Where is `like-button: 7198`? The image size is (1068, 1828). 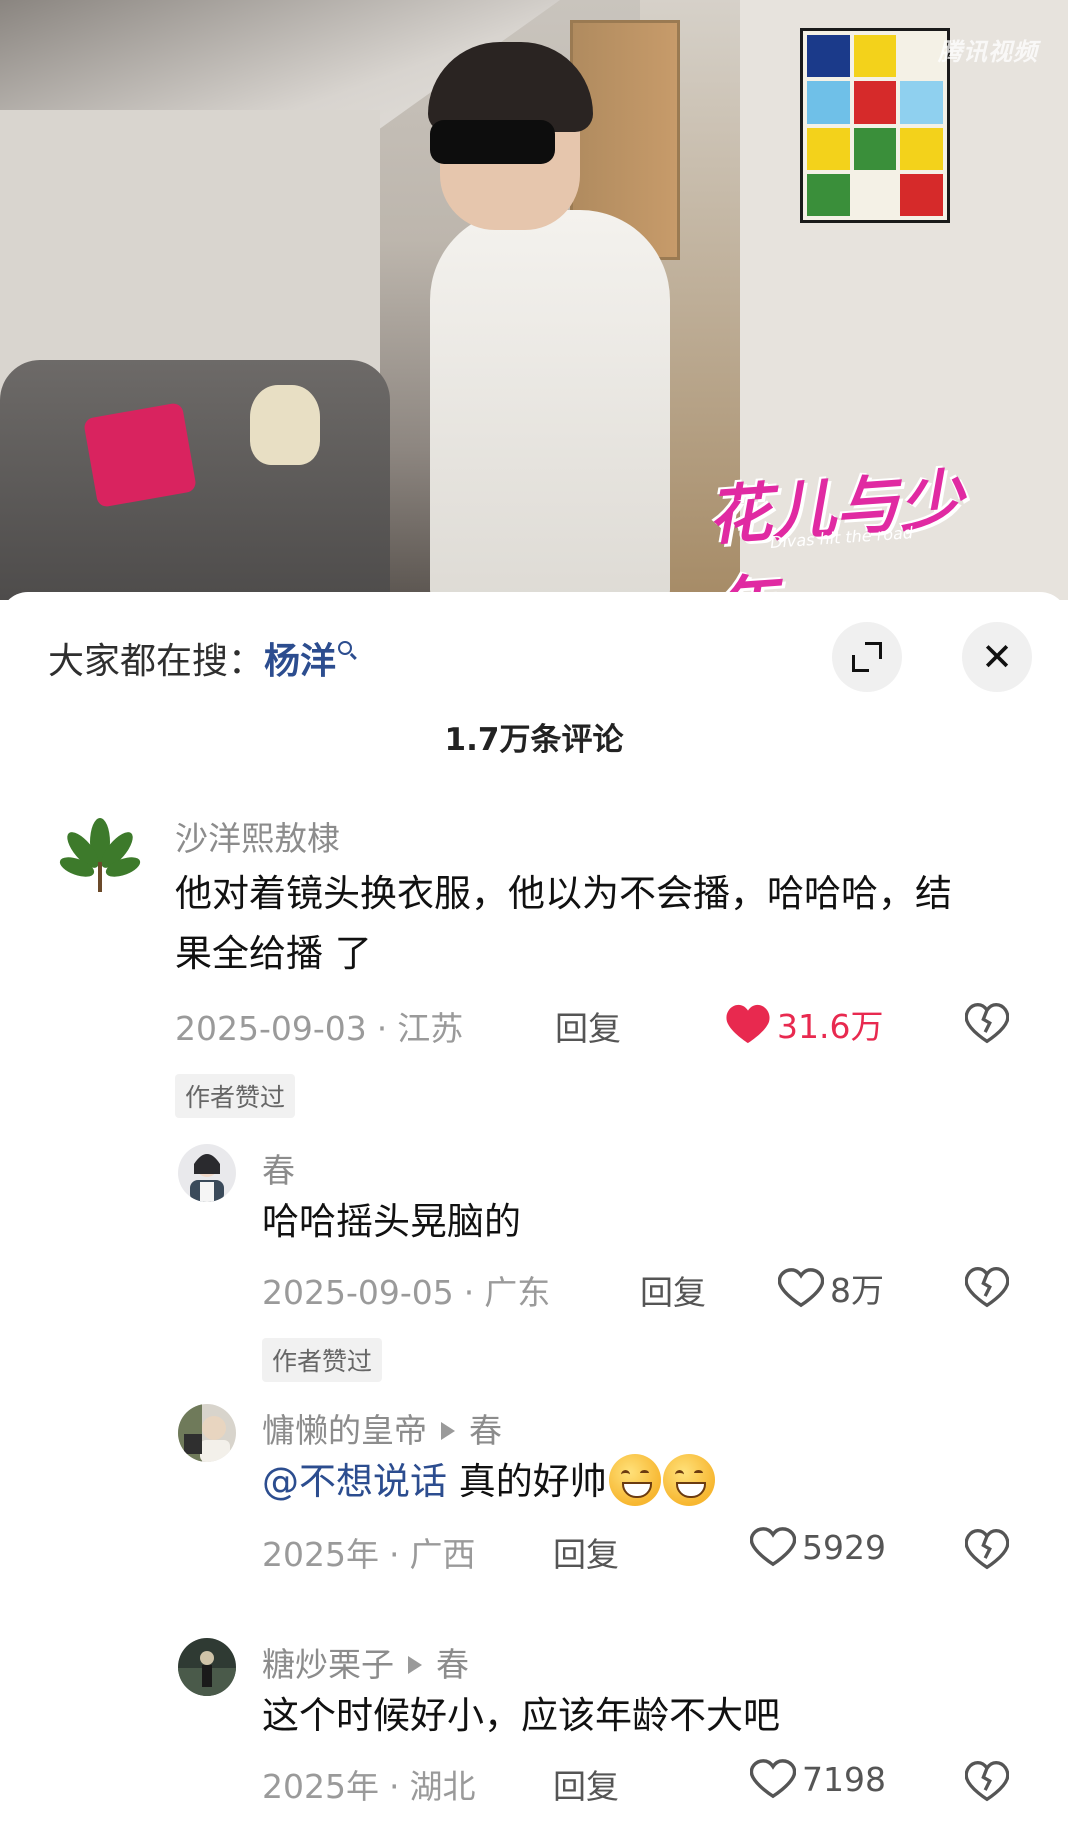
like-button: 7198 is located at coordinates (818, 1779).